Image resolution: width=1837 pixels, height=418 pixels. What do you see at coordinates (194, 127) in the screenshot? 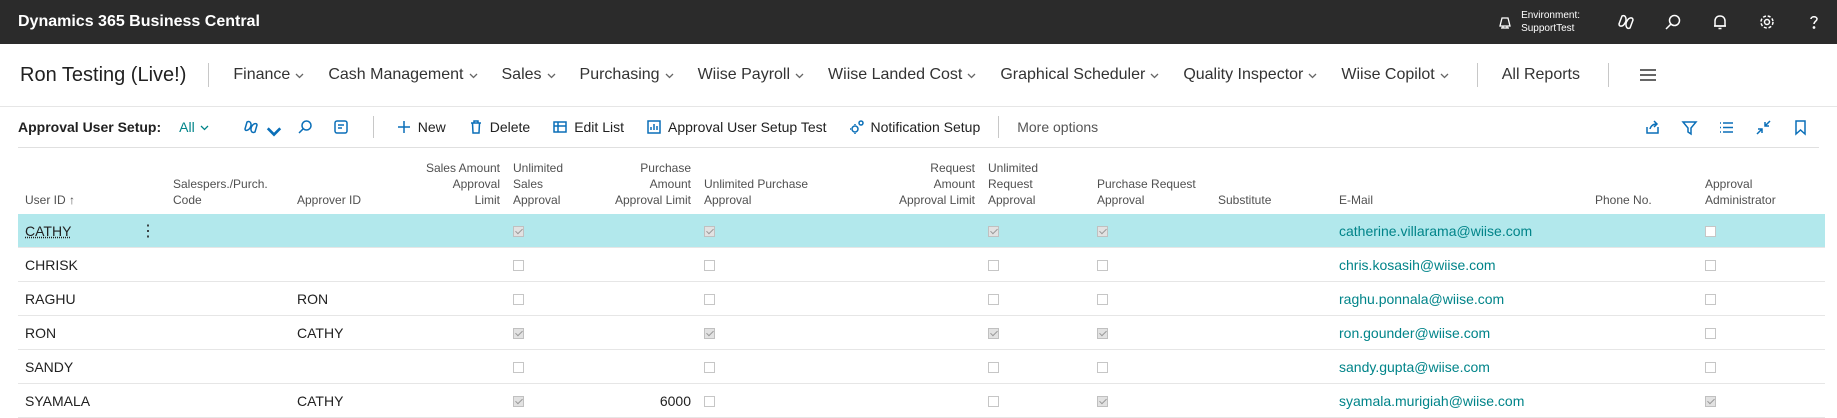
I see `view-filter-dropdown: All` at bounding box center [194, 127].